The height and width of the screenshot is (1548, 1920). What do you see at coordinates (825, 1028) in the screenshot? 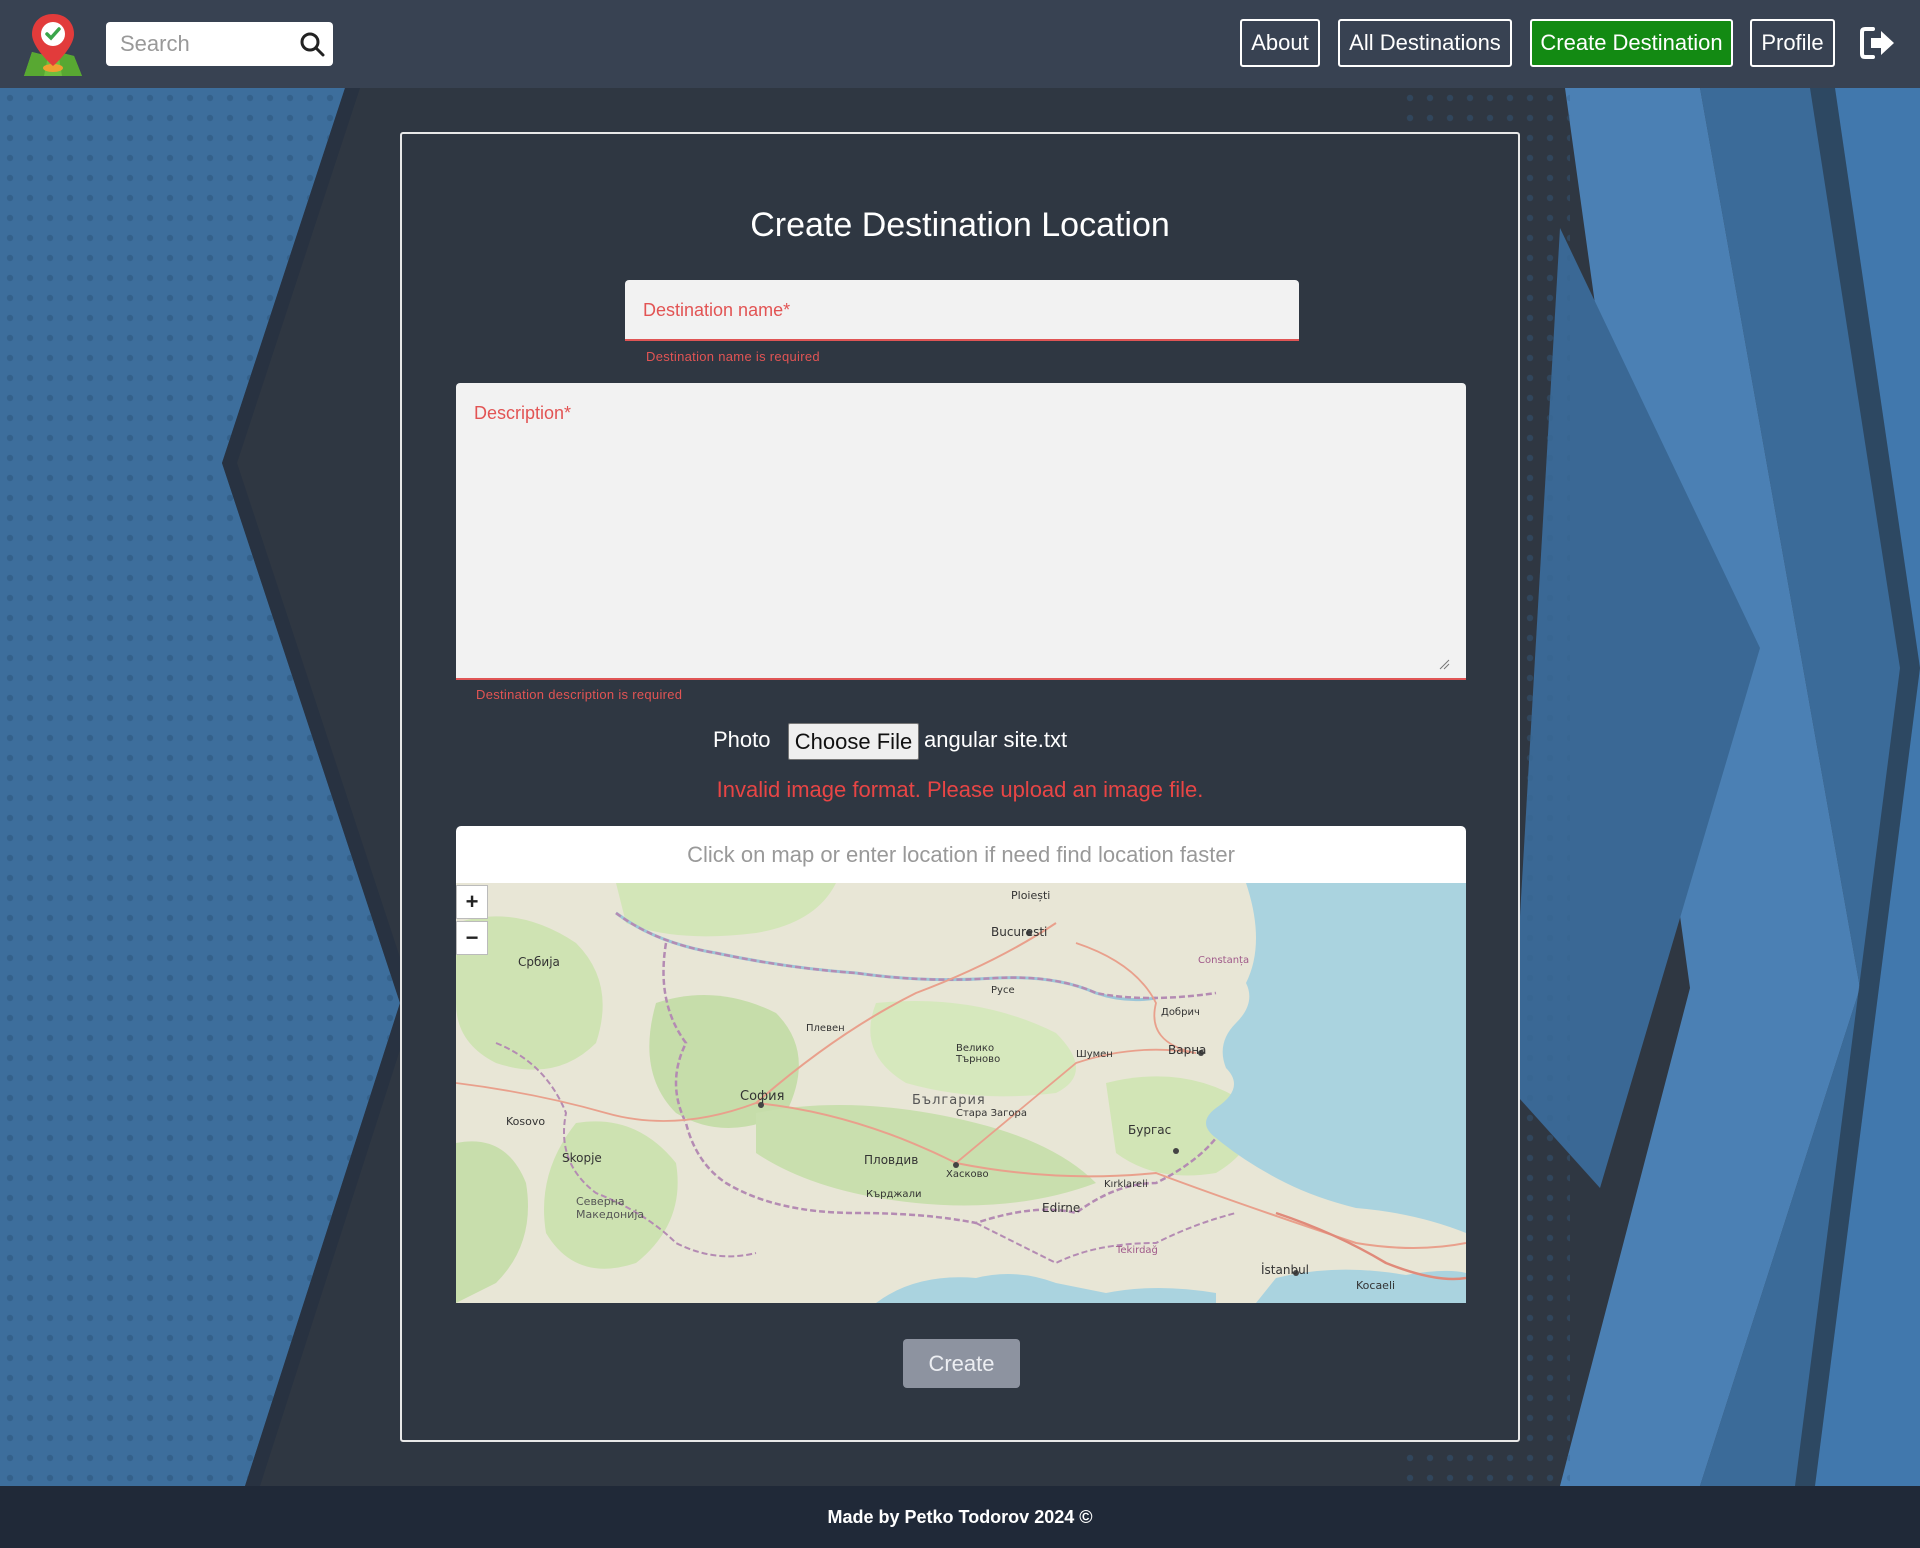
I see `map-label: Плевен` at bounding box center [825, 1028].